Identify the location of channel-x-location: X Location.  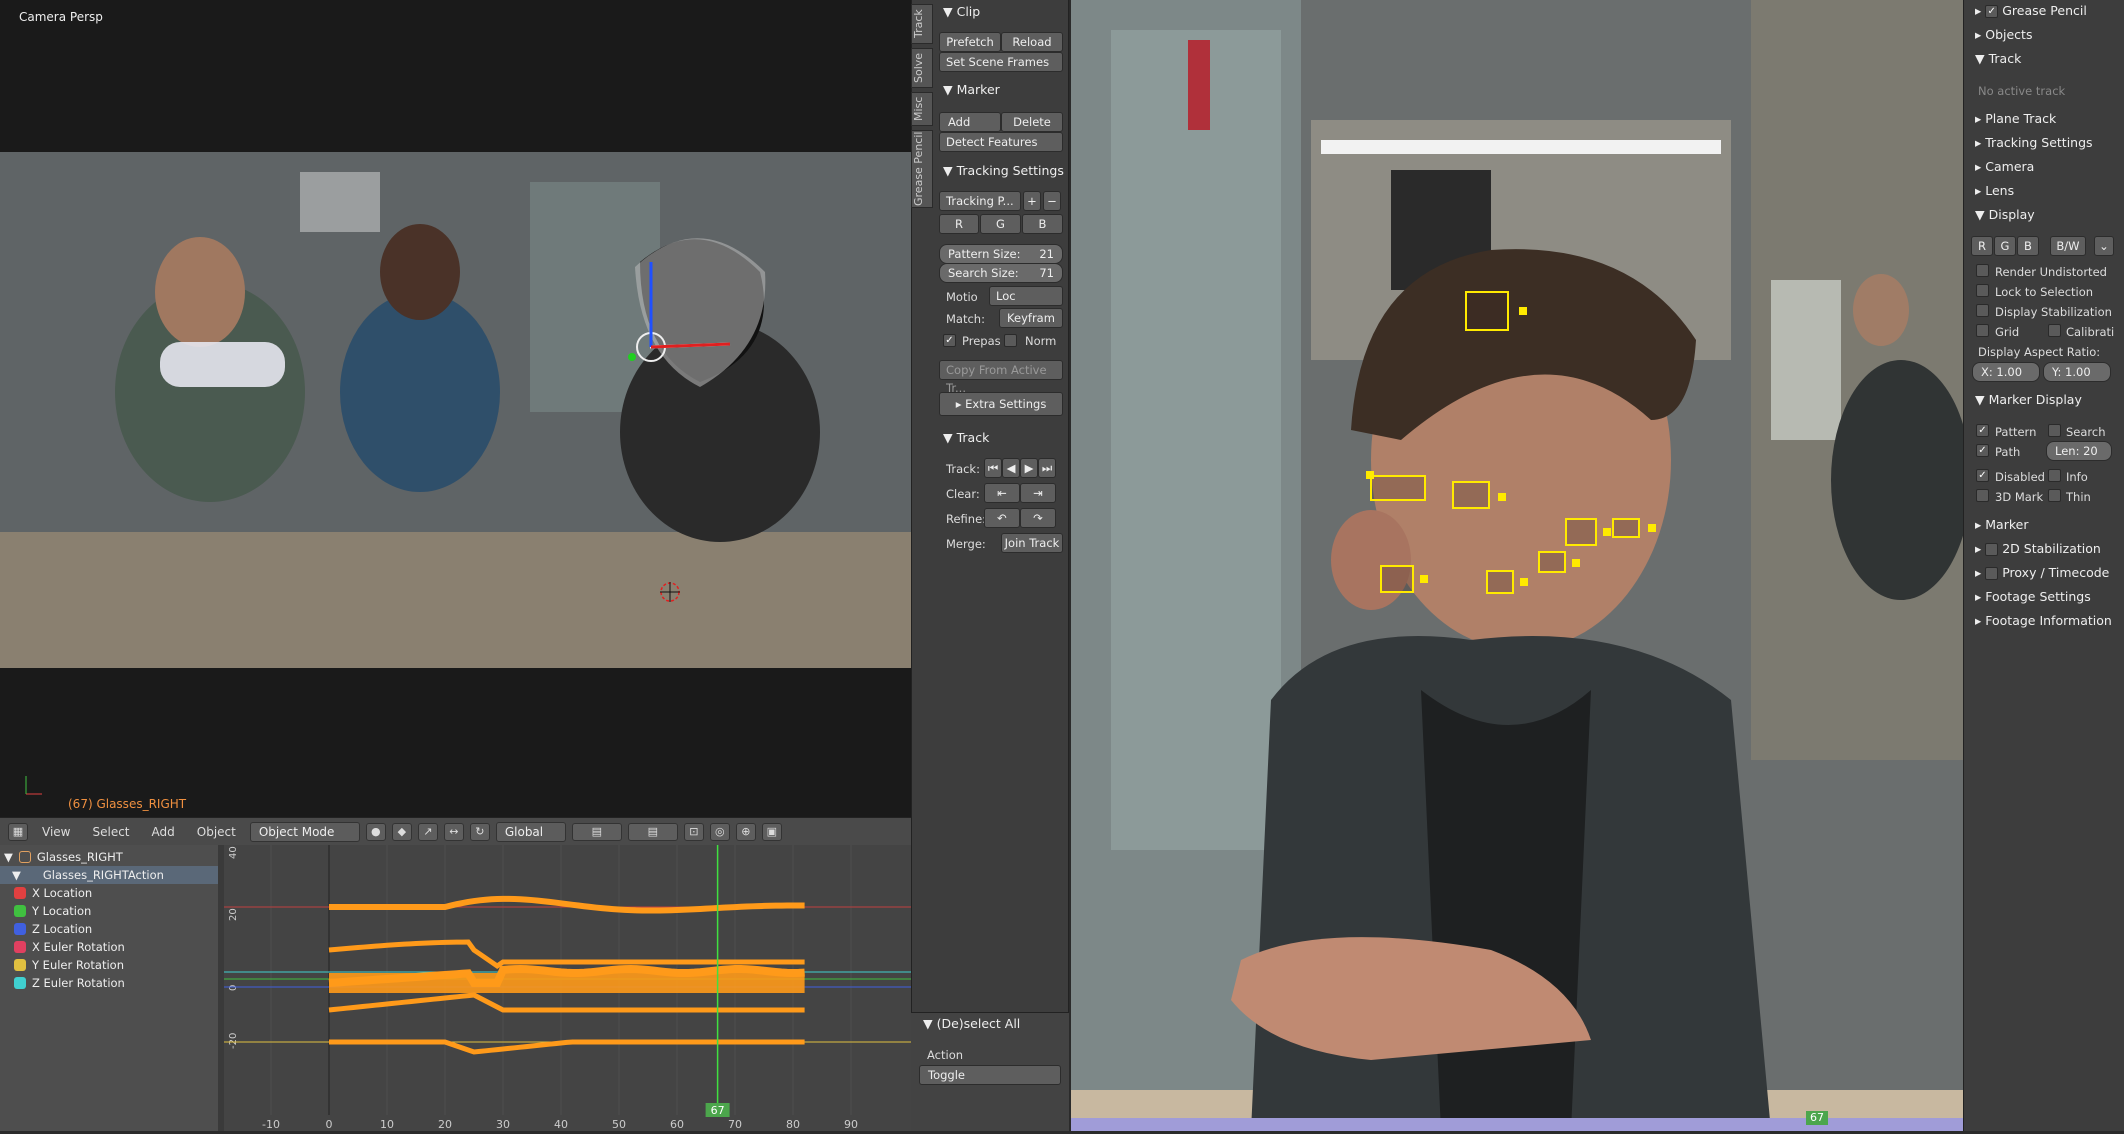
(109, 893).